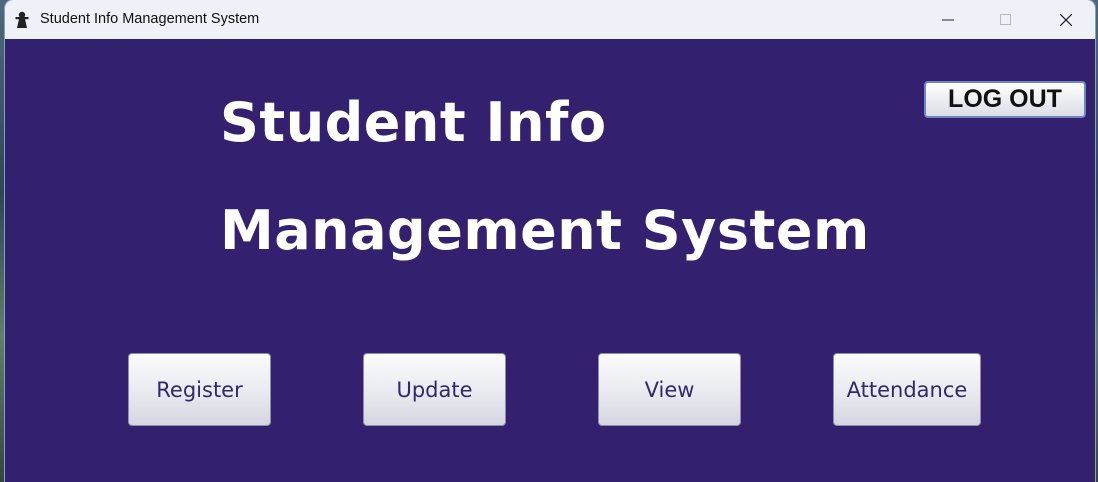 This screenshot has height=482, width=1098. What do you see at coordinates (150, 19) in the screenshot?
I see `window-title: Student Info Management System` at bounding box center [150, 19].